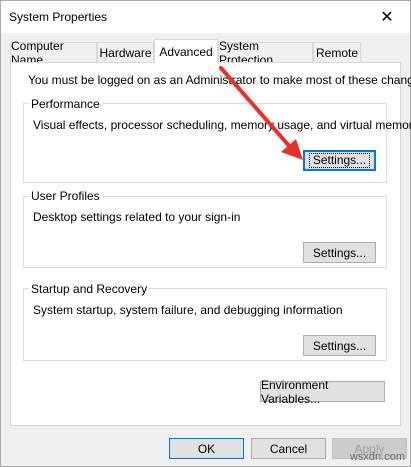 This screenshot has width=411, height=467. What do you see at coordinates (265, 53) in the screenshot?
I see `tab-system-protection: System Protection` at bounding box center [265, 53].